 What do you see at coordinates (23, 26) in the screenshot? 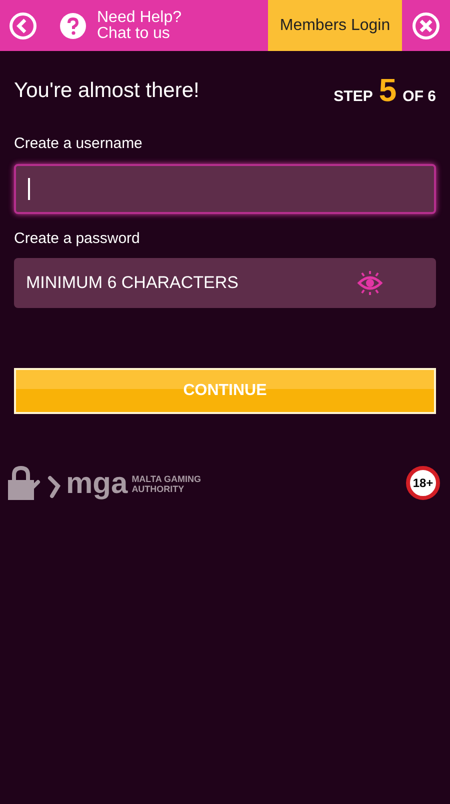
I see `back-icon` at bounding box center [23, 26].